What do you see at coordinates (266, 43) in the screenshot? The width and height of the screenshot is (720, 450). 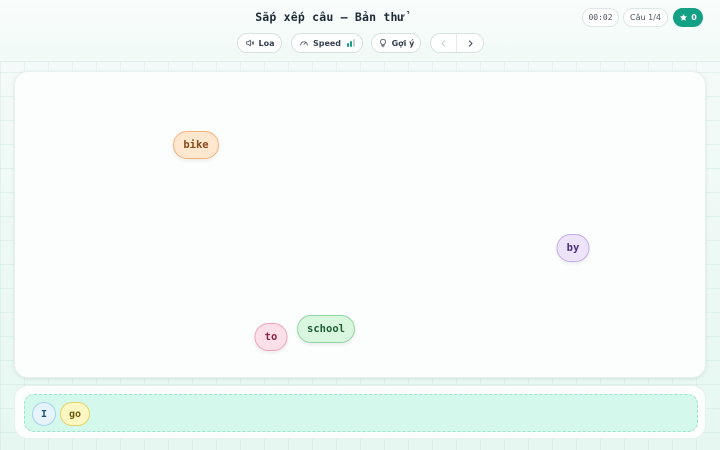 I see `speaker-label: Loa` at bounding box center [266, 43].